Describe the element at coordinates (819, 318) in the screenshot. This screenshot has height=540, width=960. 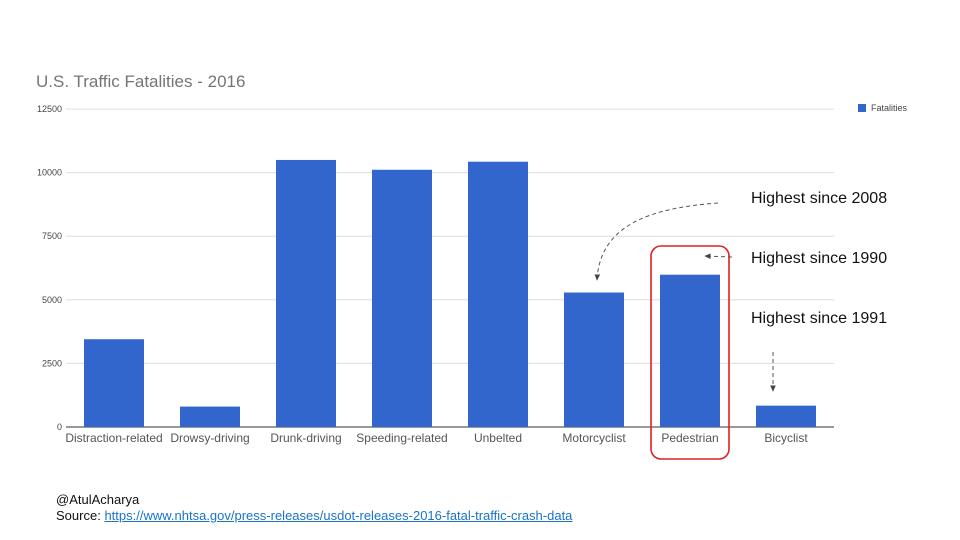
I see `annotation-label: Highest since 1991` at that location.